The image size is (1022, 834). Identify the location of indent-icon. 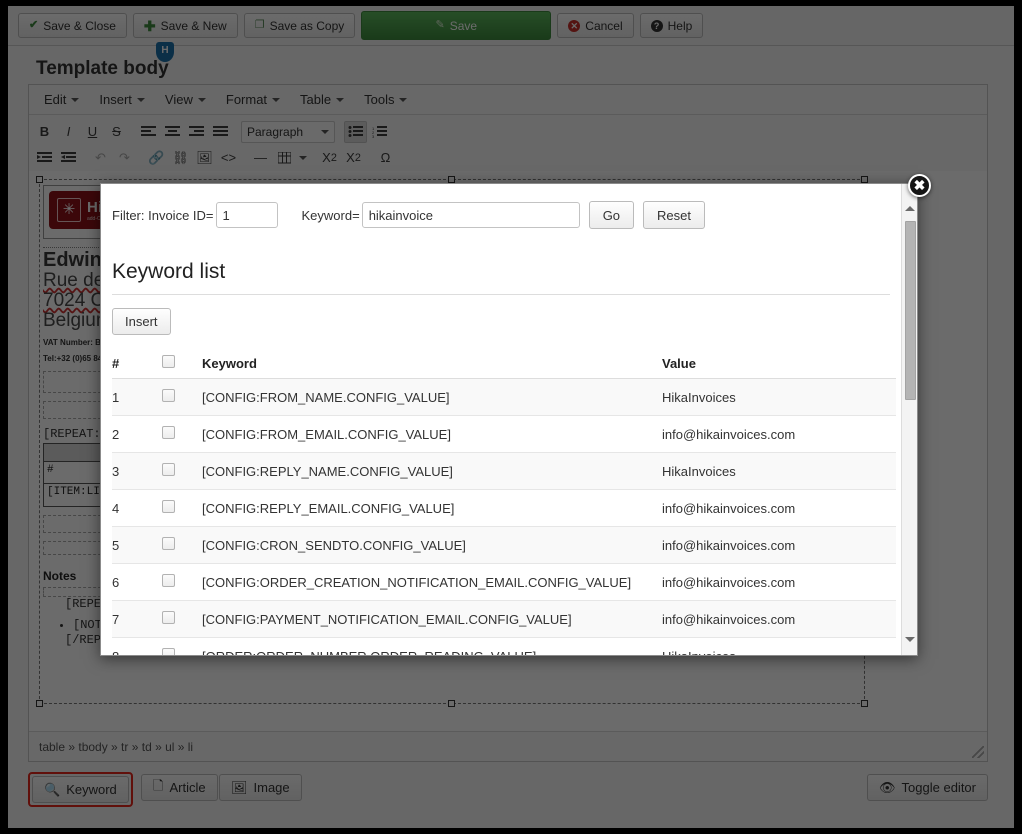
(68, 158).